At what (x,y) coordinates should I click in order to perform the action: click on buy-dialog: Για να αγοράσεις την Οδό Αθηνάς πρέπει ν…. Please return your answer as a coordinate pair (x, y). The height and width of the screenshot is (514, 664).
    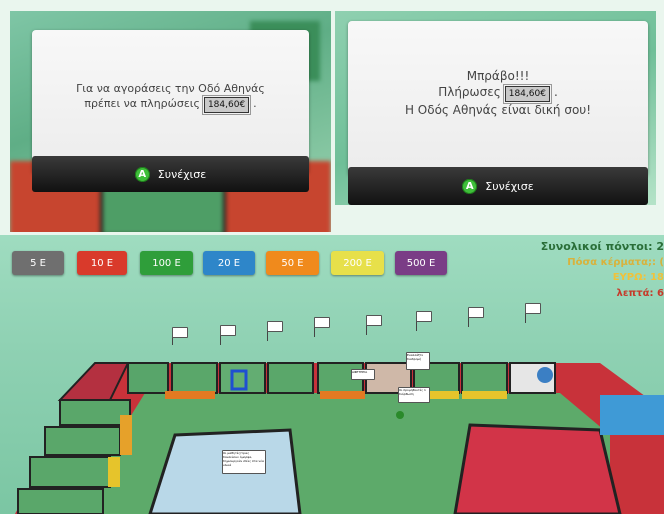
    Looking at the image, I should click on (170, 102).